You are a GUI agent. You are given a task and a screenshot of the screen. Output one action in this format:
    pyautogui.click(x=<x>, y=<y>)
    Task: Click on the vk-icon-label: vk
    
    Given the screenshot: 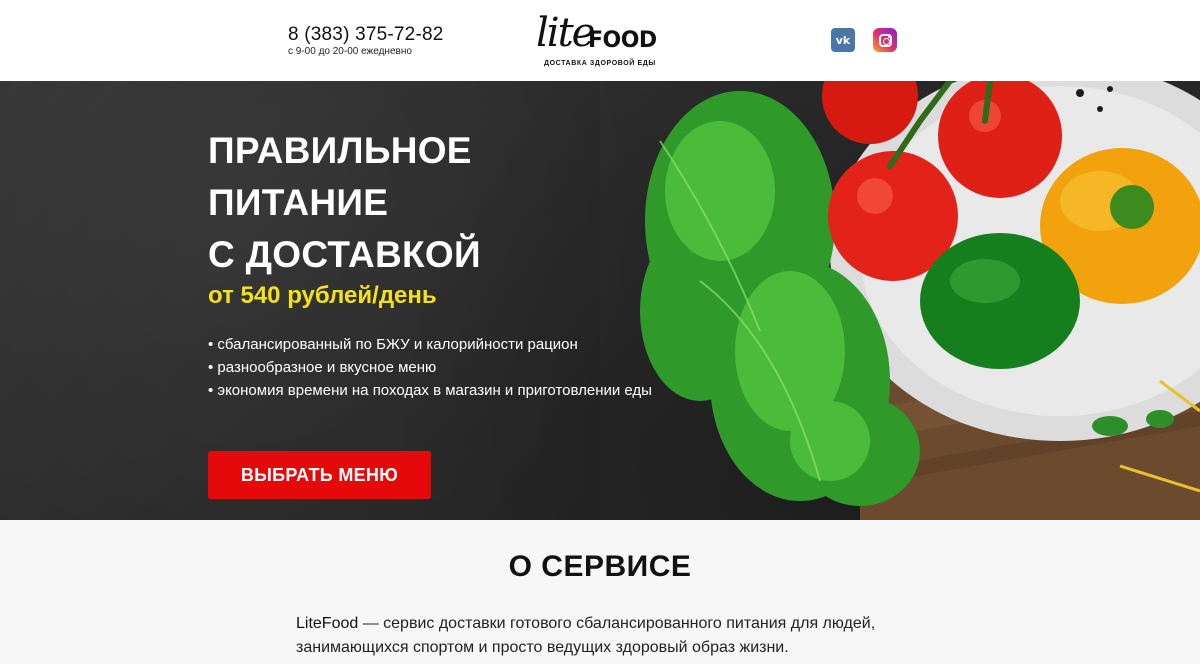 What is the action you would take?
    pyautogui.click(x=843, y=40)
    